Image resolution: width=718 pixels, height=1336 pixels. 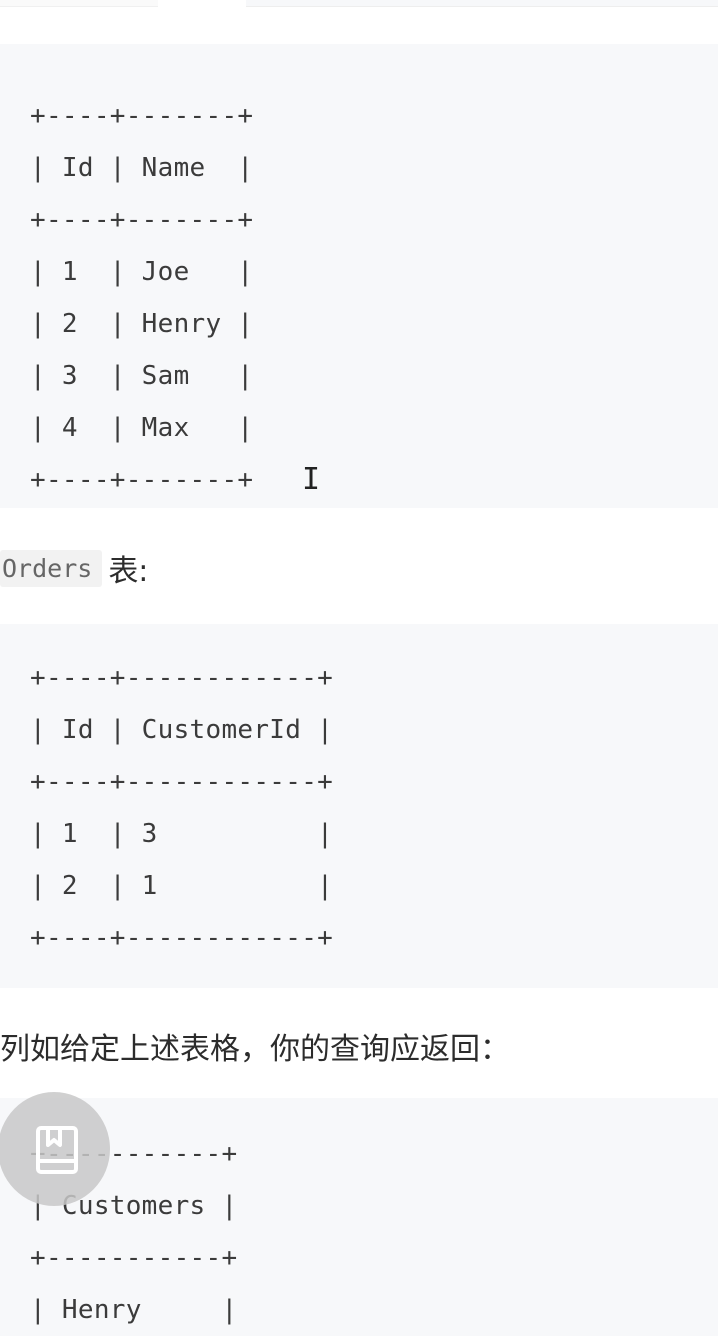 I want to click on code-line: | 3 | Sam |, so click(x=142, y=376).